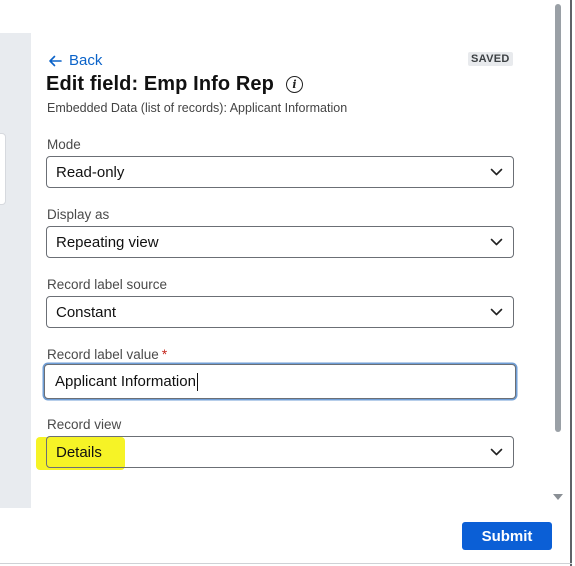 This screenshot has width=575, height=566. What do you see at coordinates (280, 381) in the screenshot?
I see `record-label-value-input: Applicant Information` at bounding box center [280, 381].